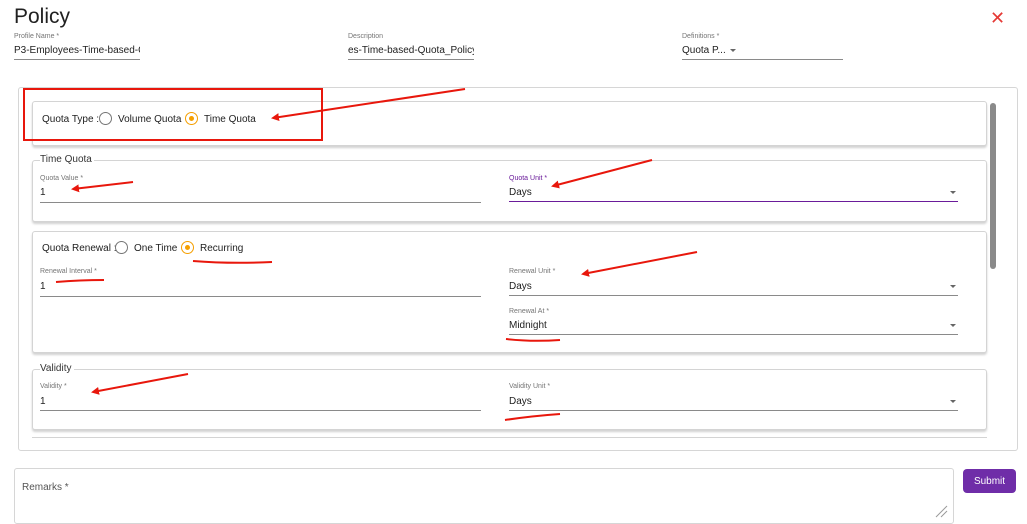 This screenshot has width=1027, height=524. What do you see at coordinates (411, 50) in the screenshot?
I see `description-input: es-Time-based-Quota_Policy` at bounding box center [411, 50].